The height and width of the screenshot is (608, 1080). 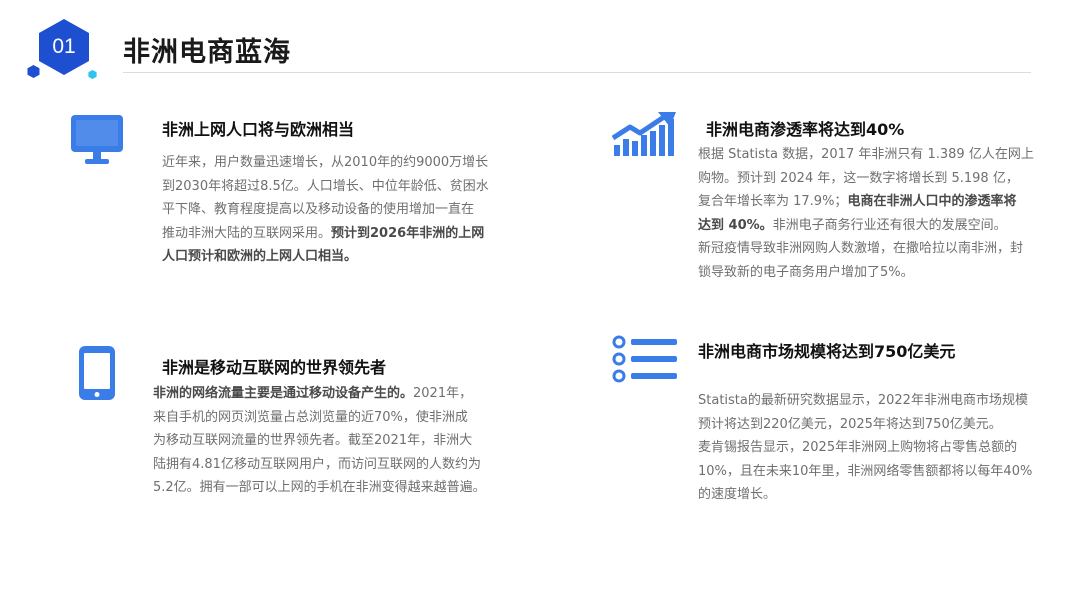 I want to click on body-line: 人口预计和欧洲的上网人口相当。, so click(x=325, y=257).